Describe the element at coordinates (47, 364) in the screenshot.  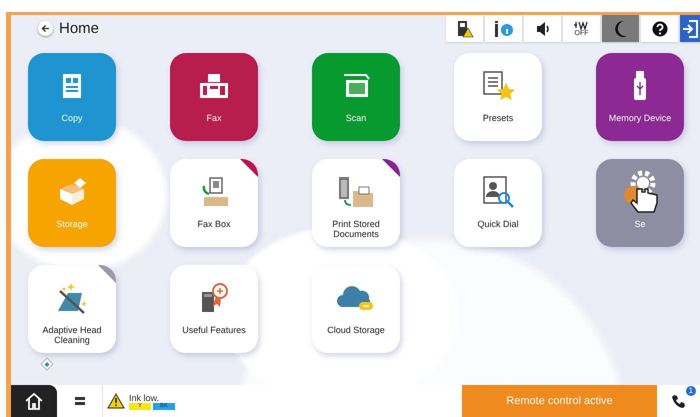
I see `page-indicator-icon` at that location.